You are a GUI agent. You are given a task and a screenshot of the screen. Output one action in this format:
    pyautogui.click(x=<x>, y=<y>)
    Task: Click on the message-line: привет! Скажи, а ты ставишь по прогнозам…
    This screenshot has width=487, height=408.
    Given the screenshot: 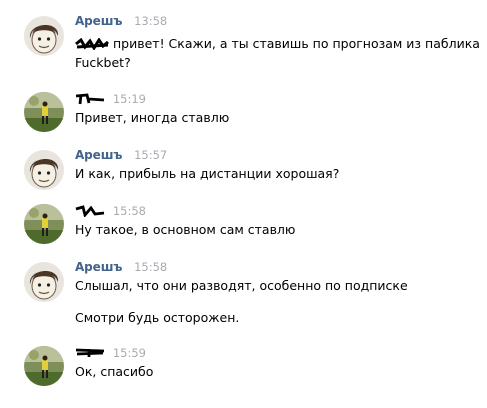 What is the action you would take?
    pyautogui.click(x=296, y=43)
    